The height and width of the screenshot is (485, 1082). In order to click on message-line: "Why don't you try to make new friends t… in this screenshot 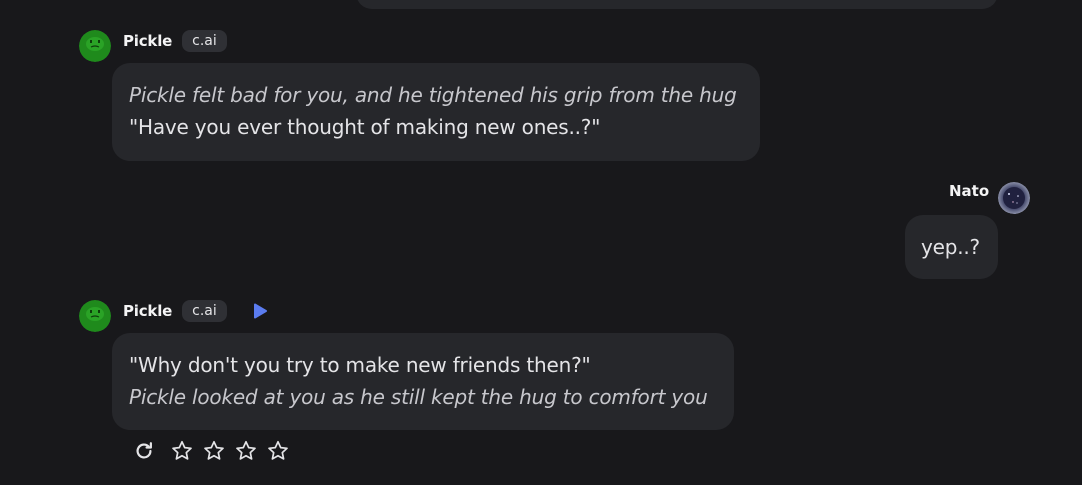, I will do `click(360, 365)`.